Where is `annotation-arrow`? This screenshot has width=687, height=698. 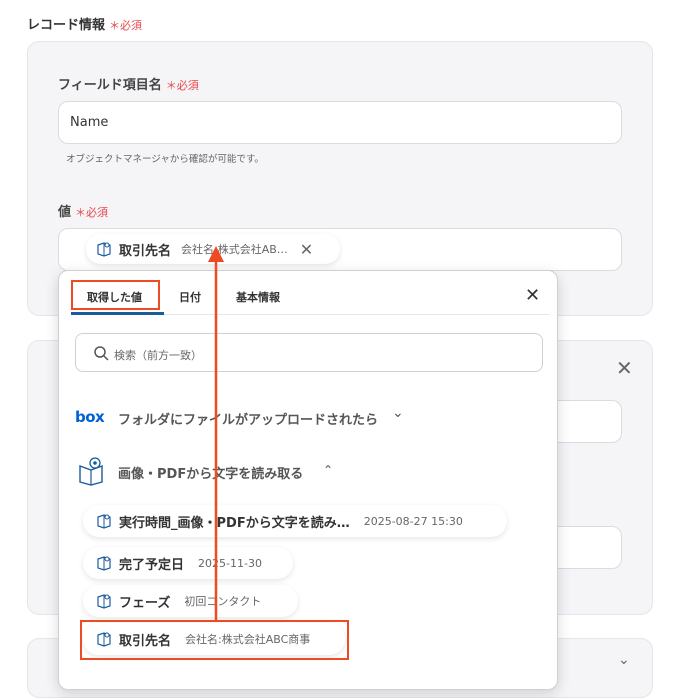
annotation-arrow is located at coordinates (216, 433).